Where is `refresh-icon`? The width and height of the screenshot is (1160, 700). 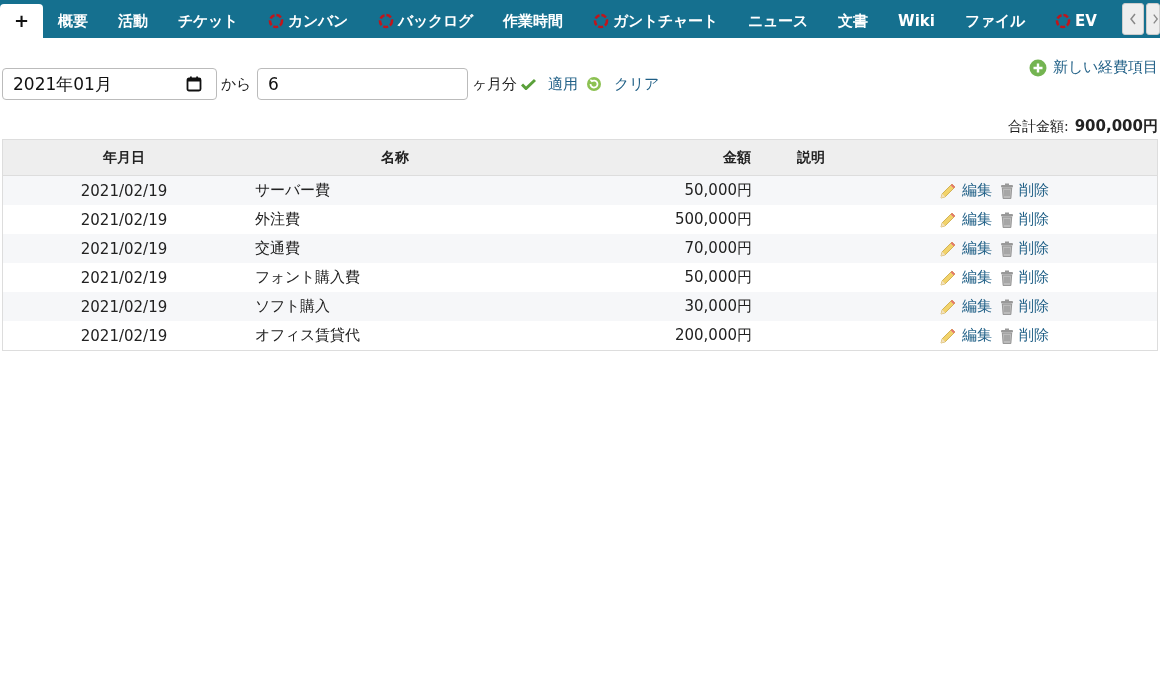
refresh-icon is located at coordinates (594, 84).